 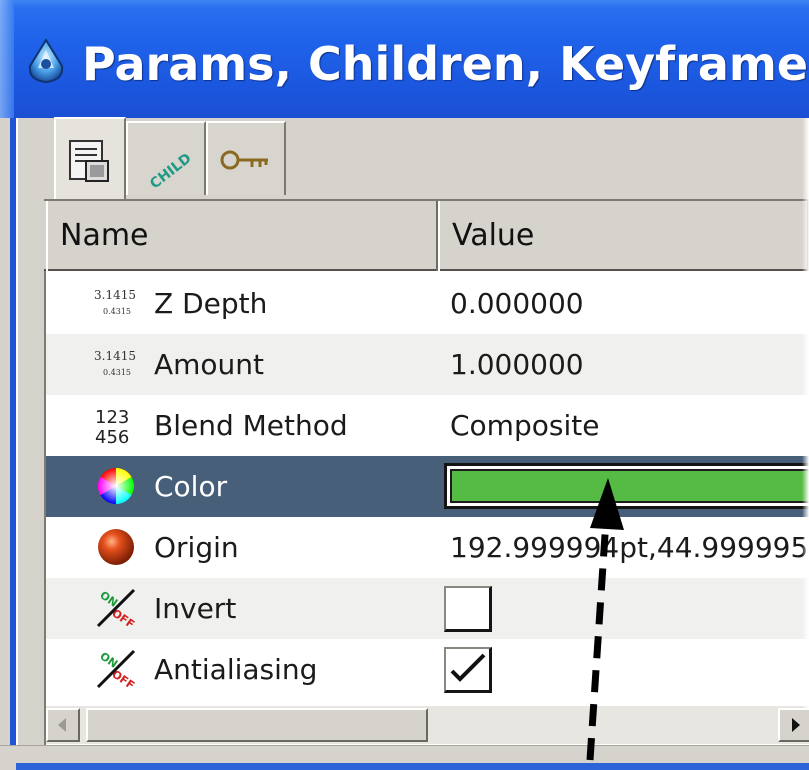 I want to click on arrow-right-icon, so click(x=796, y=725).